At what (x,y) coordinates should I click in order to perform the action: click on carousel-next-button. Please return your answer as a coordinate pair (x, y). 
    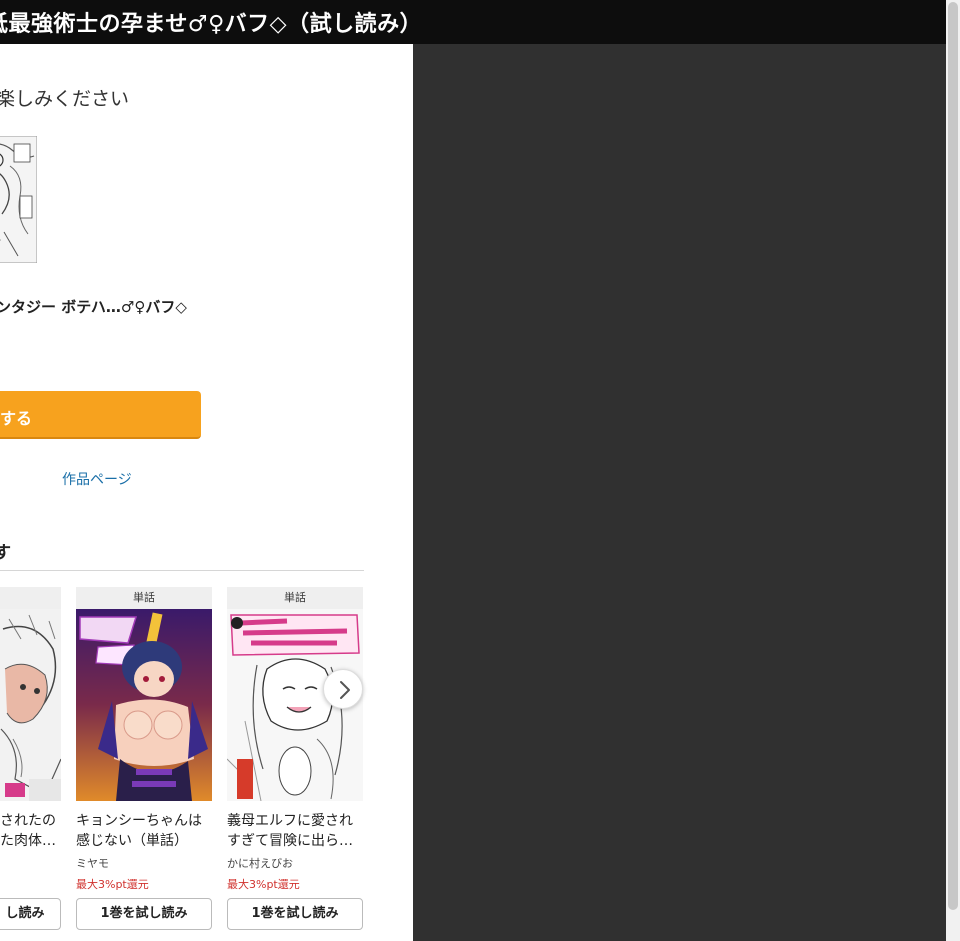
    Looking at the image, I should click on (343, 689).